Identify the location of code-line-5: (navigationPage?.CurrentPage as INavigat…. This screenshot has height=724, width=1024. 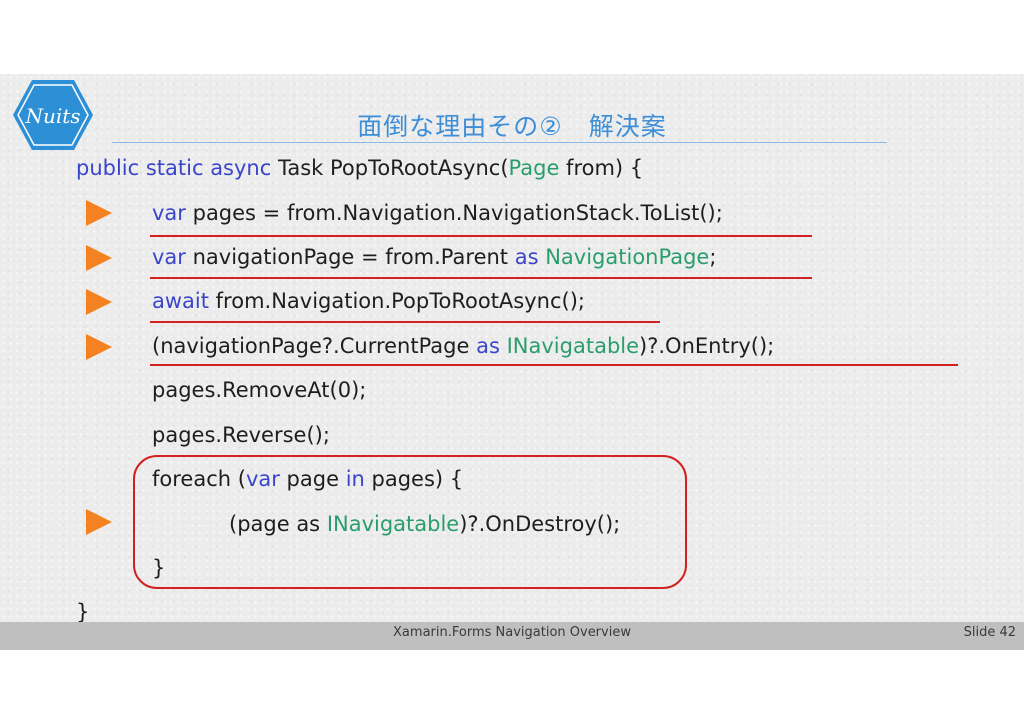
(463, 346).